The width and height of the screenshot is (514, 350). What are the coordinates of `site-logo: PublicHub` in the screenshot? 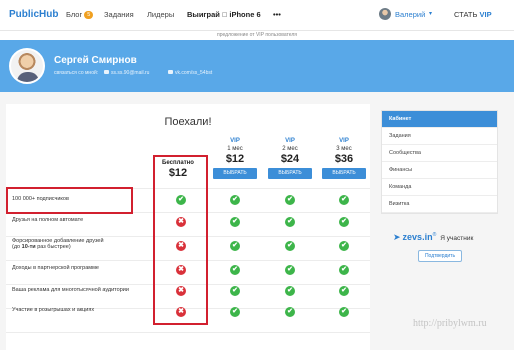 It's located at (33, 14).